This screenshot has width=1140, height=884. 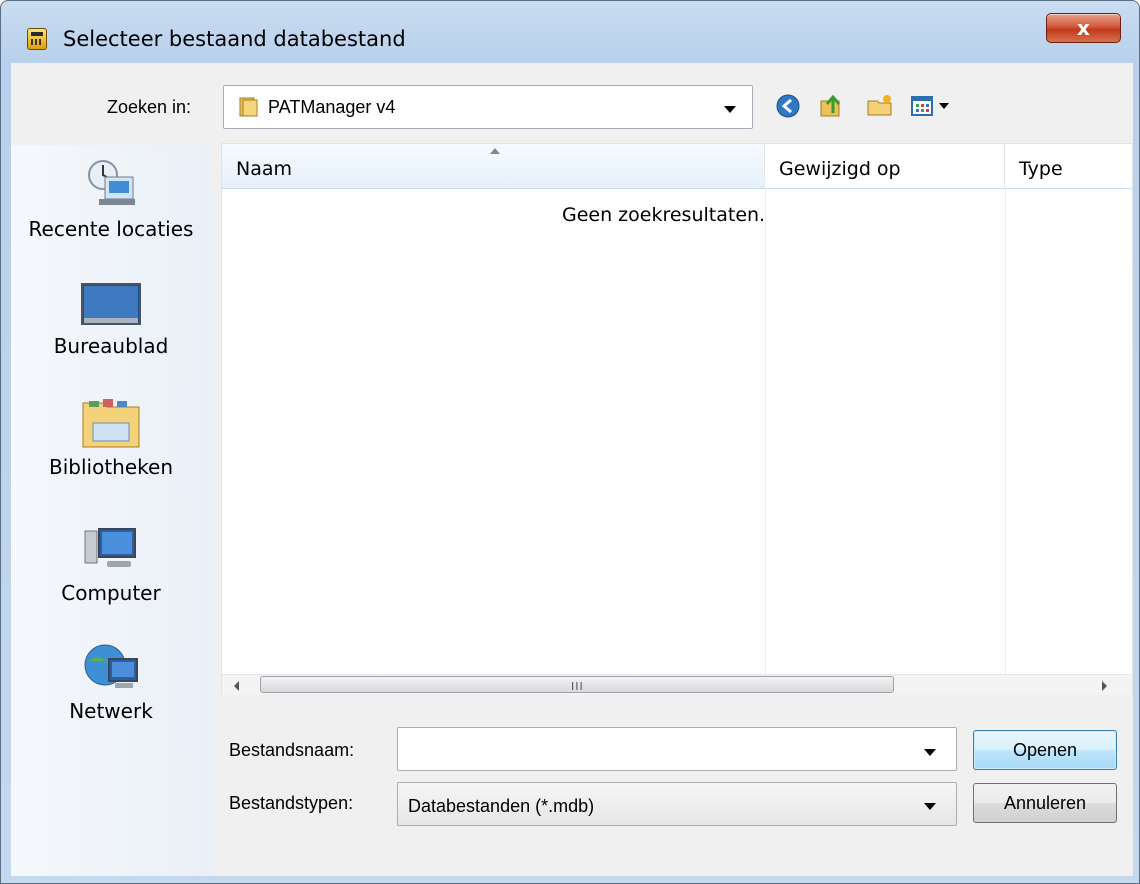 What do you see at coordinates (931, 106) in the screenshot?
I see `view-menu-icon` at bounding box center [931, 106].